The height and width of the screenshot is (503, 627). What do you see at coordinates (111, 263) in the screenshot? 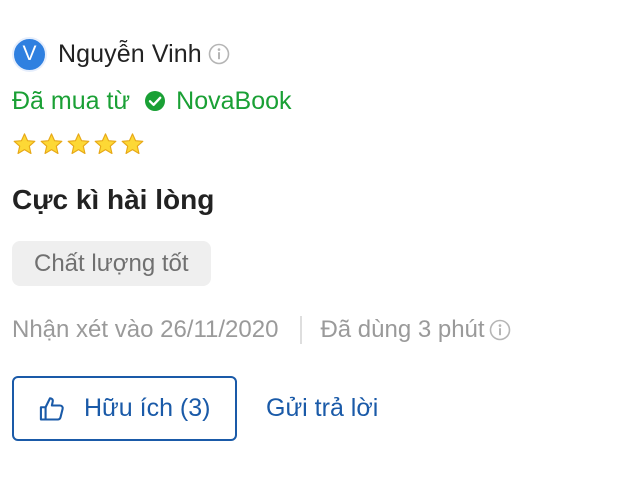
I see `review-tag: Chất lượng tốt` at bounding box center [111, 263].